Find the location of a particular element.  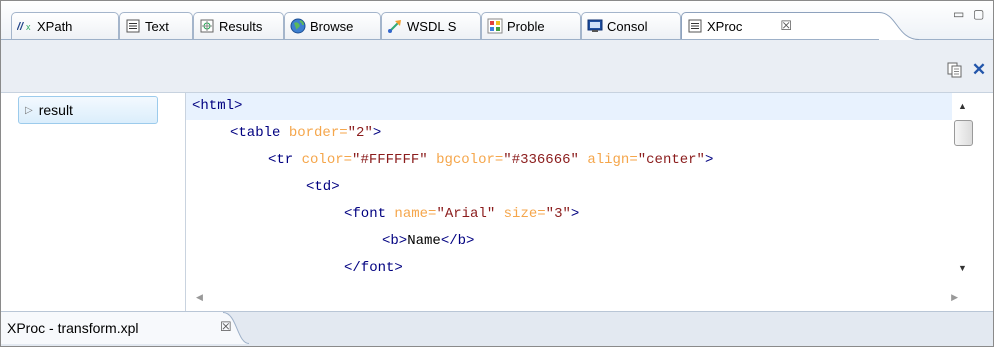

tab-label: Results is located at coordinates (241, 26).